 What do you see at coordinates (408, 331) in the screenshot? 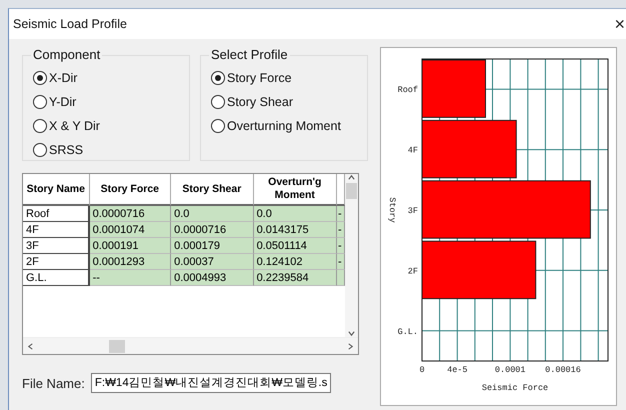
I see `category-label: G.L.` at bounding box center [408, 331].